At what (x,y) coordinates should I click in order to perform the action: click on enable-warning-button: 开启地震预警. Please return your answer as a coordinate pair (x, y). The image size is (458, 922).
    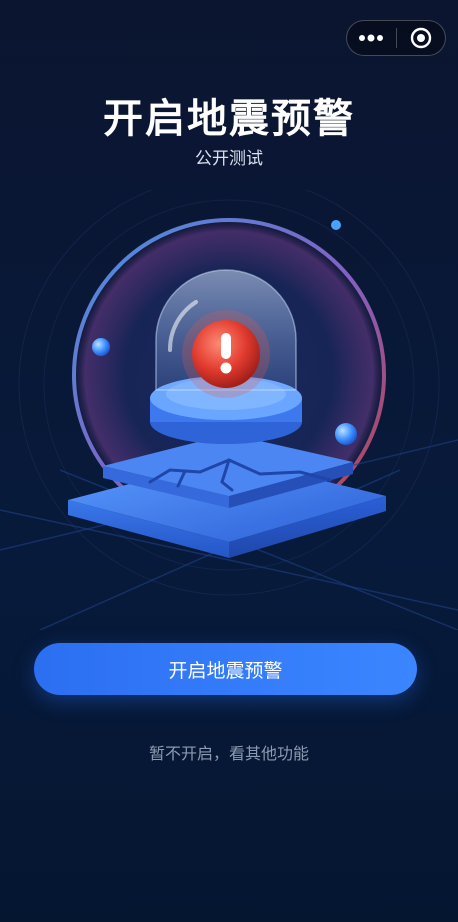
    Looking at the image, I should click on (225, 669).